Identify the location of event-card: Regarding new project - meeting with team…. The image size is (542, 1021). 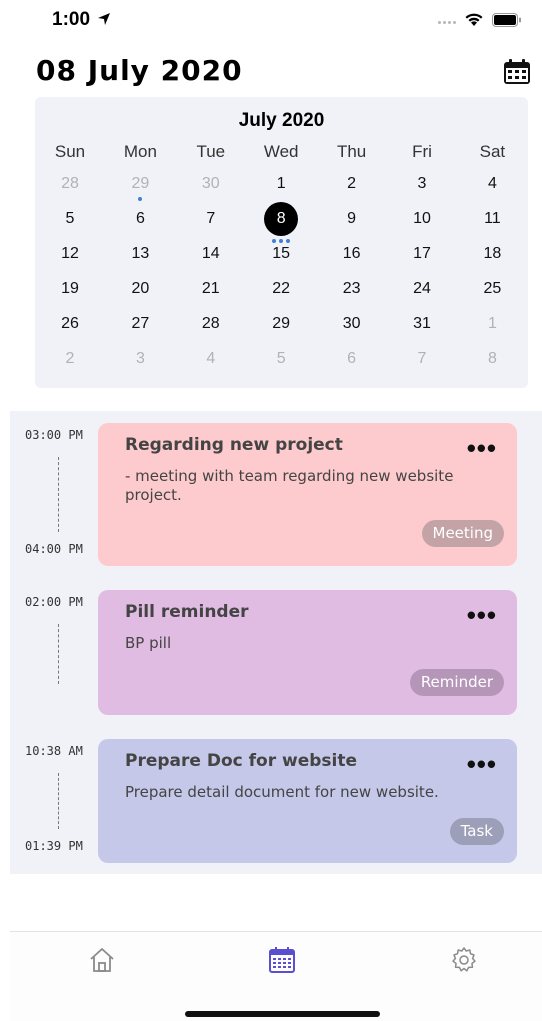
(307, 494).